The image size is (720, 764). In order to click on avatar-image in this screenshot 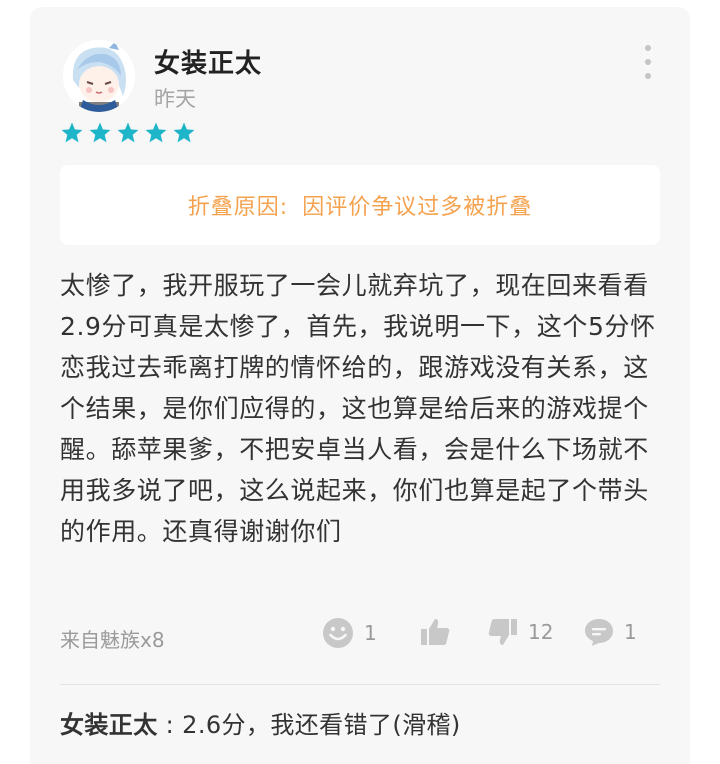, I will do `click(99, 76)`.